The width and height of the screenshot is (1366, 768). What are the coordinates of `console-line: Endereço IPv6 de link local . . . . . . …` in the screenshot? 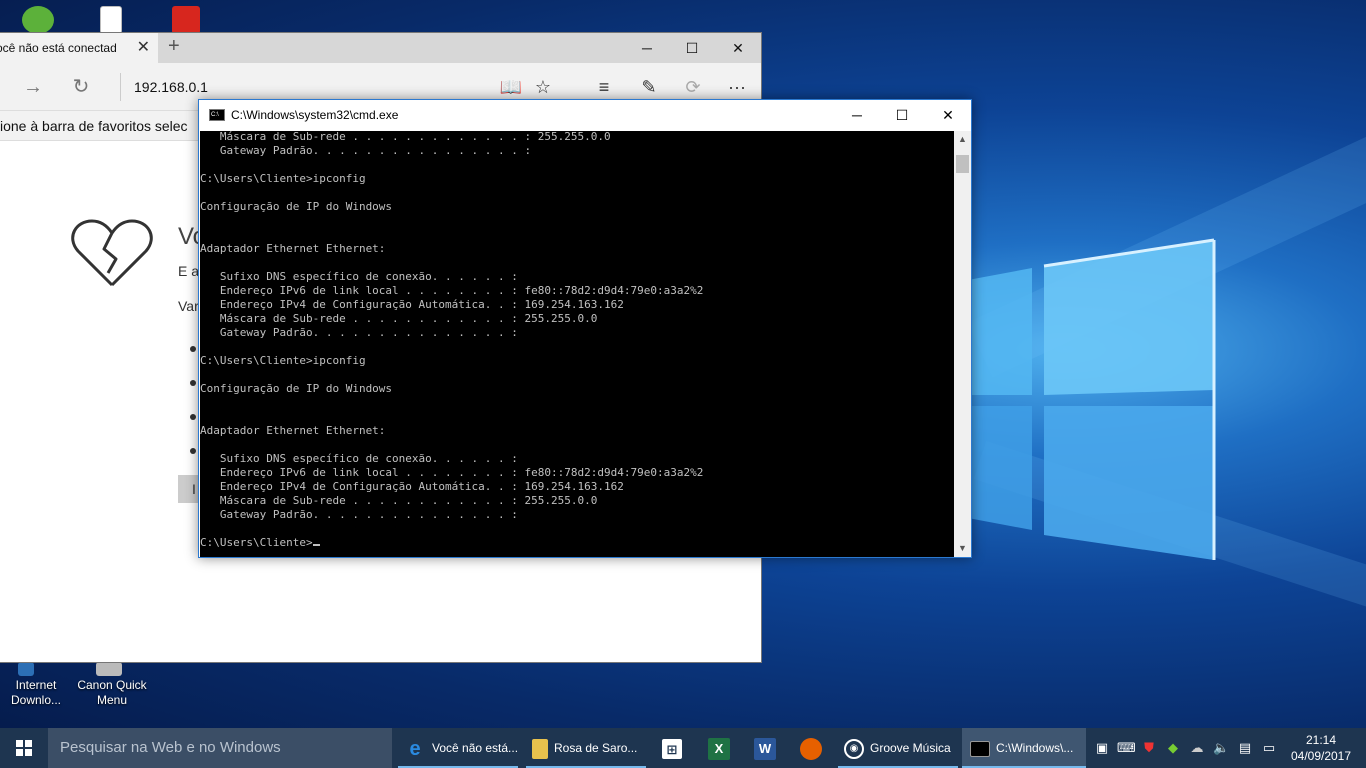 It's located at (452, 472).